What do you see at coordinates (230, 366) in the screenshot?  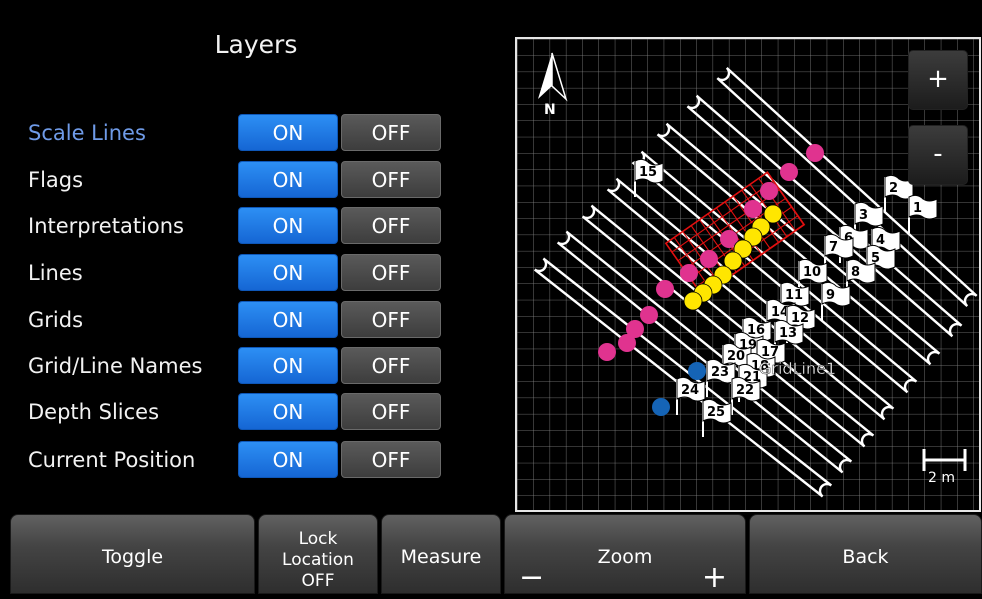 I see `layer-row-grid-line-names: Grid/Line Names ON OFF` at bounding box center [230, 366].